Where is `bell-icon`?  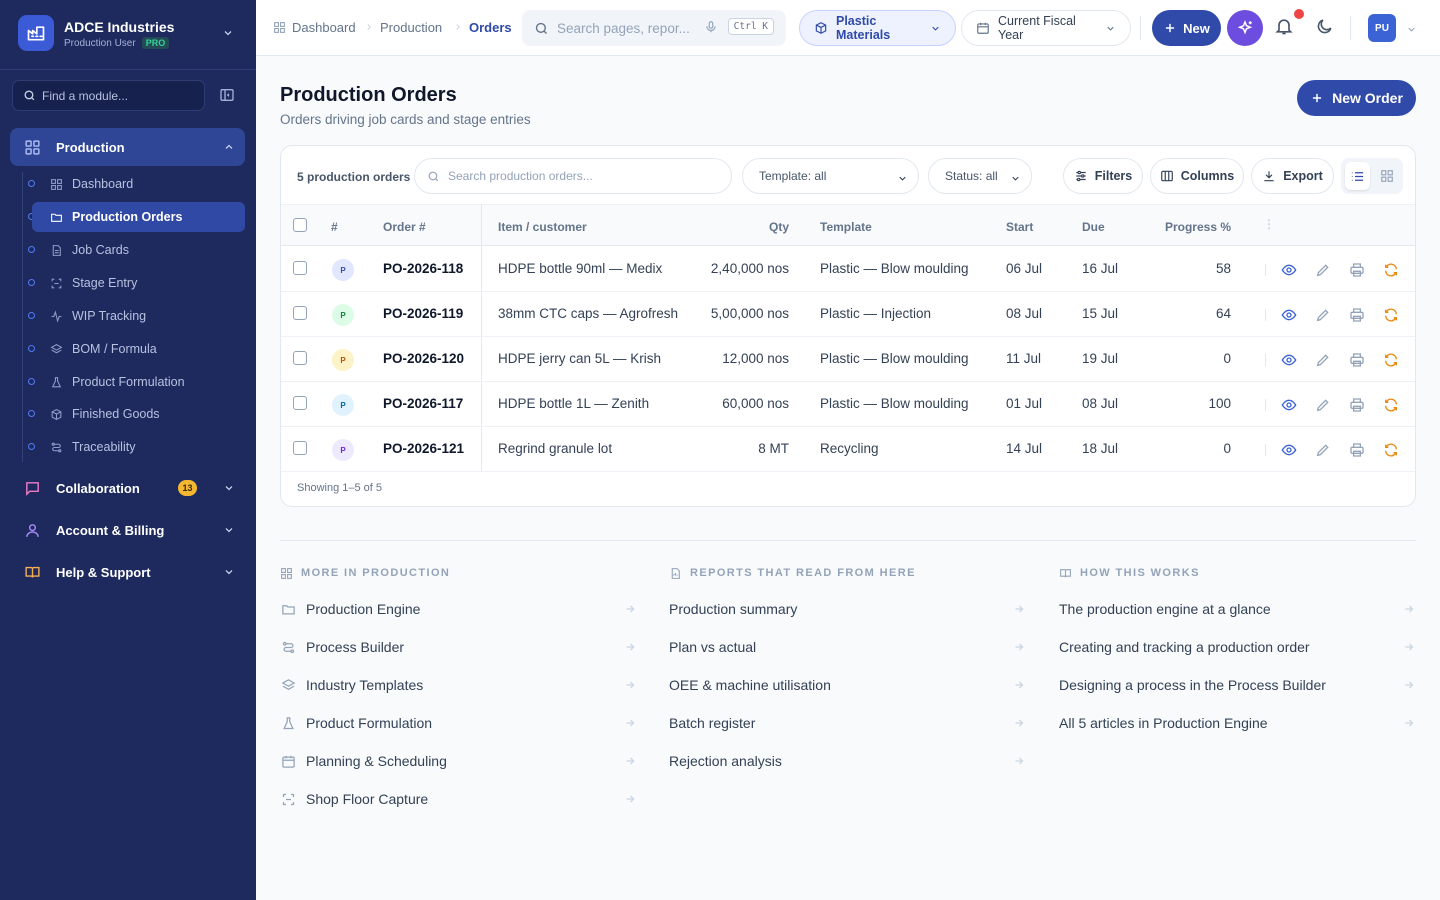
bell-icon is located at coordinates (1284, 26).